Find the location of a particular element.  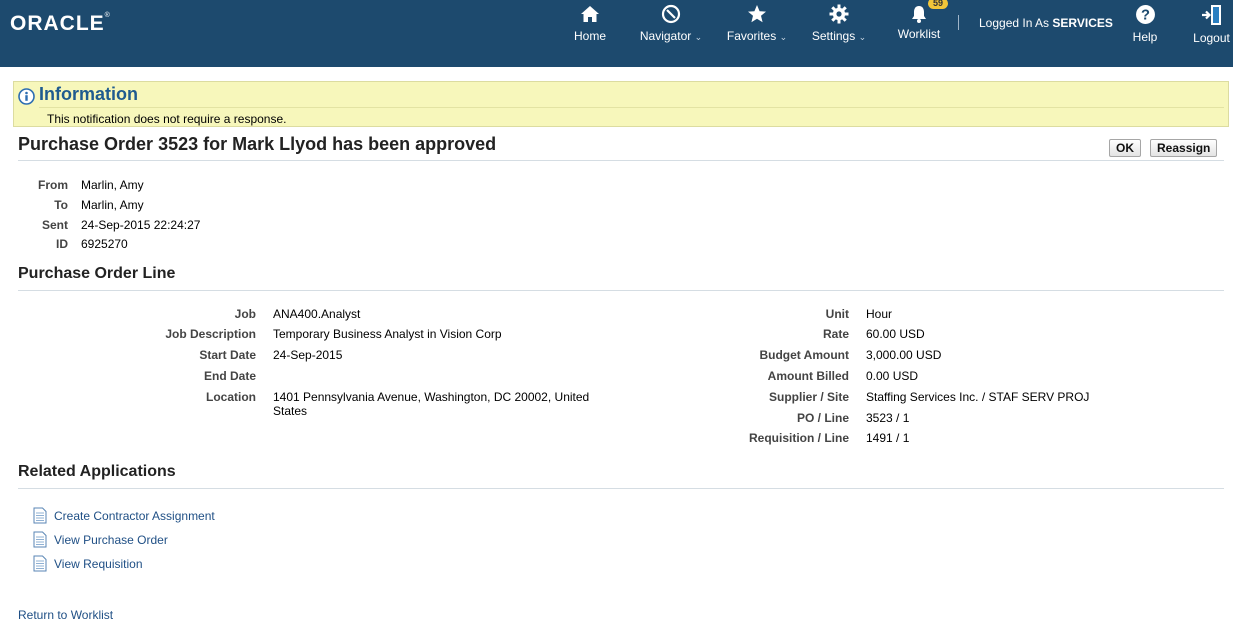

job-value: ANA400.Analyst is located at coordinates (317, 314).